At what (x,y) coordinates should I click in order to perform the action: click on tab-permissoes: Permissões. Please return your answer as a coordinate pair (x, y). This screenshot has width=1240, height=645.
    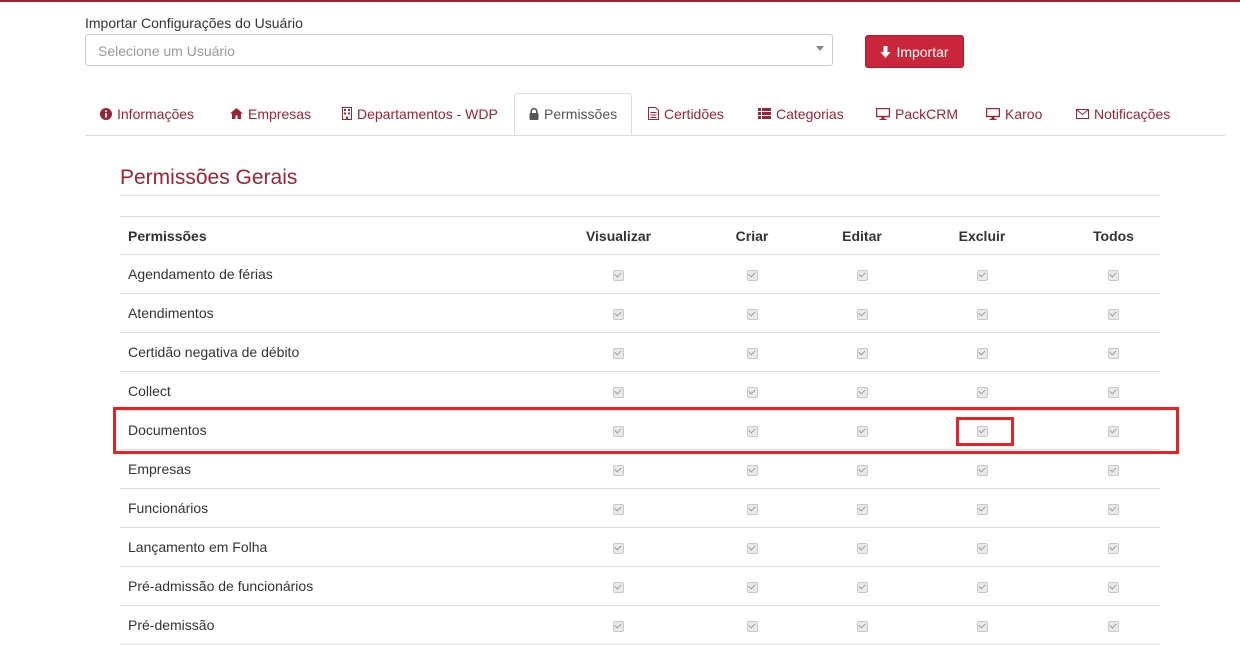
    Looking at the image, I should click on (573, 114).